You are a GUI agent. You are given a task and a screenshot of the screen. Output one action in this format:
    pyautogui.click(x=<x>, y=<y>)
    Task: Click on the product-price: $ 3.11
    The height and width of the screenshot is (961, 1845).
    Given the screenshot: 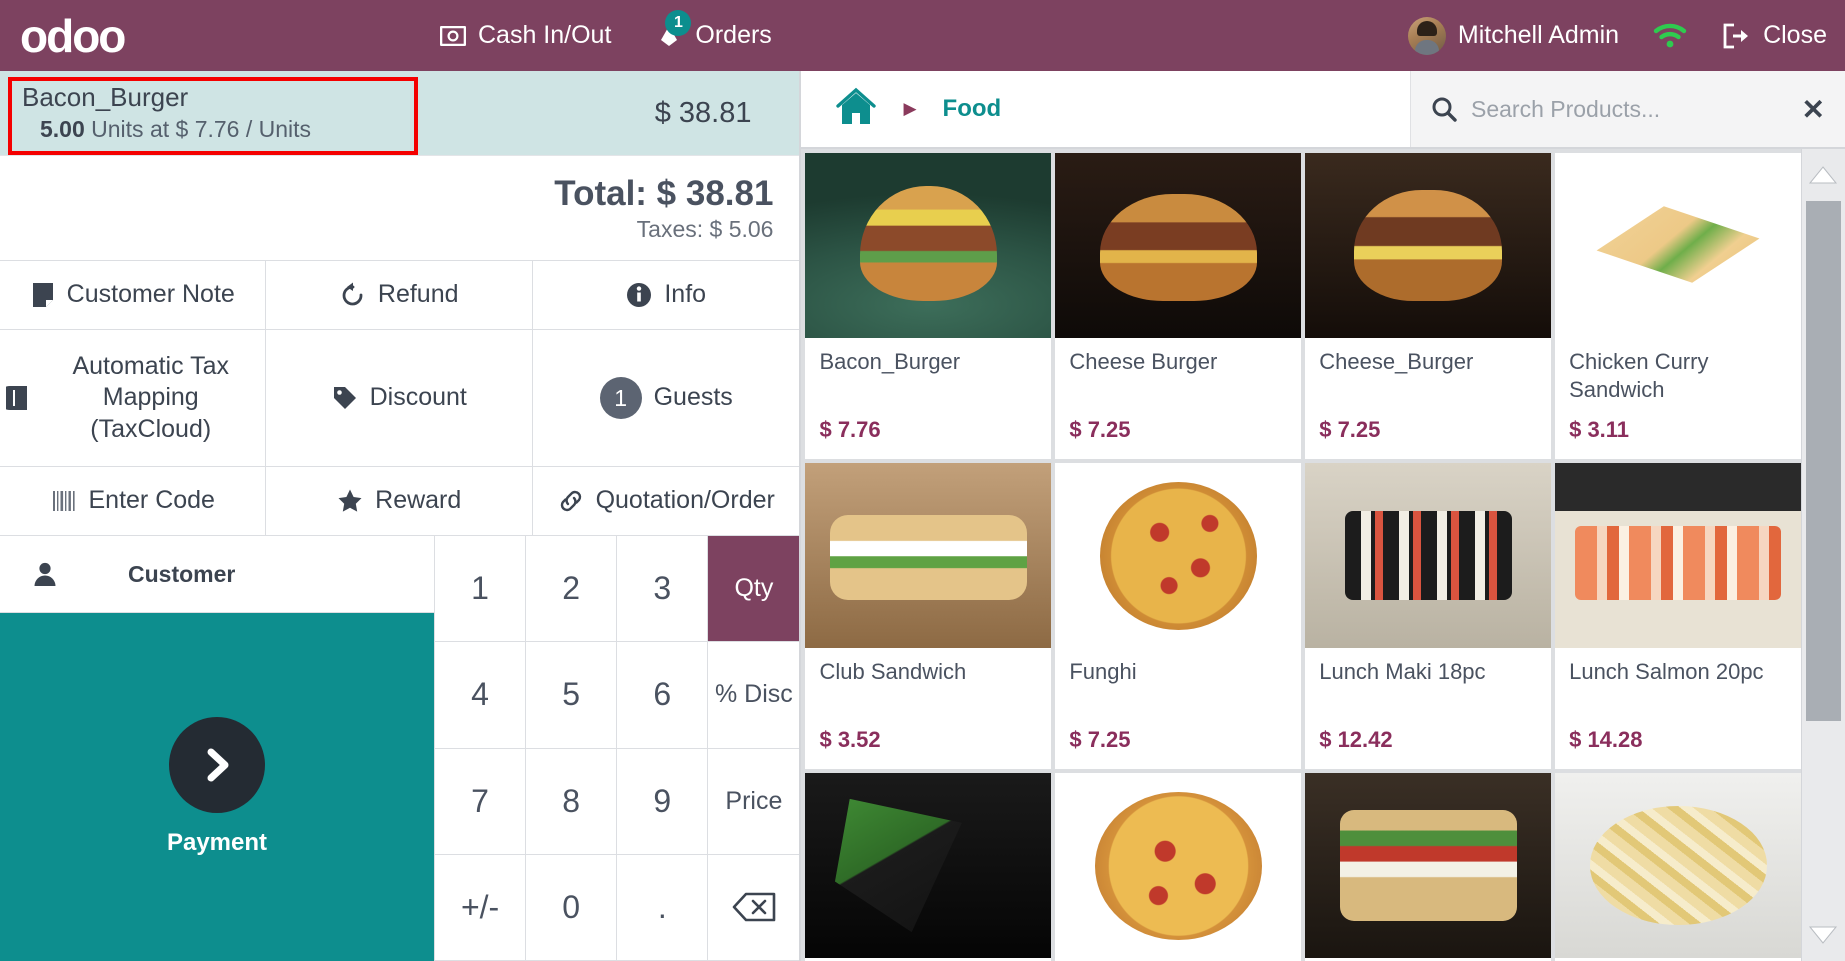 What is the action you would take?
    pyautogui.click(x=1599, y=429)
    